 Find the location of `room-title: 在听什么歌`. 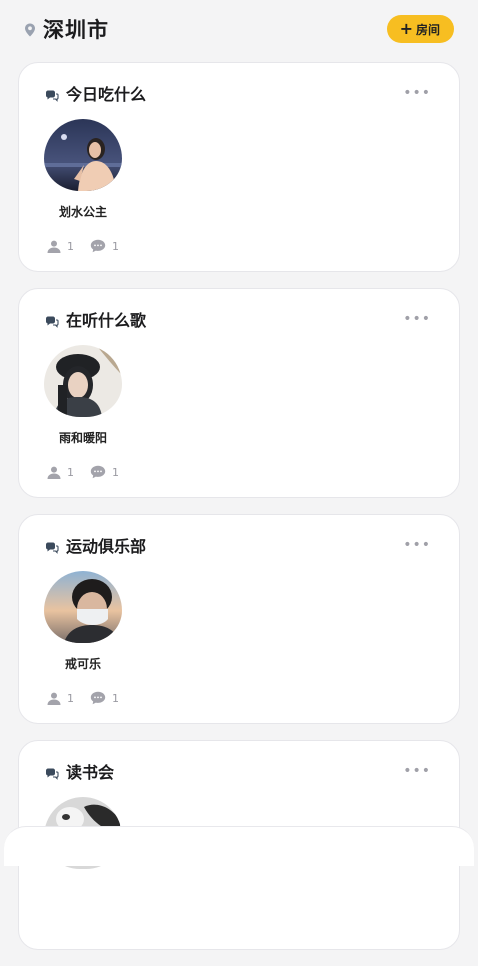

room-title: 在听什么歌 is located at coordinates (106, 320).